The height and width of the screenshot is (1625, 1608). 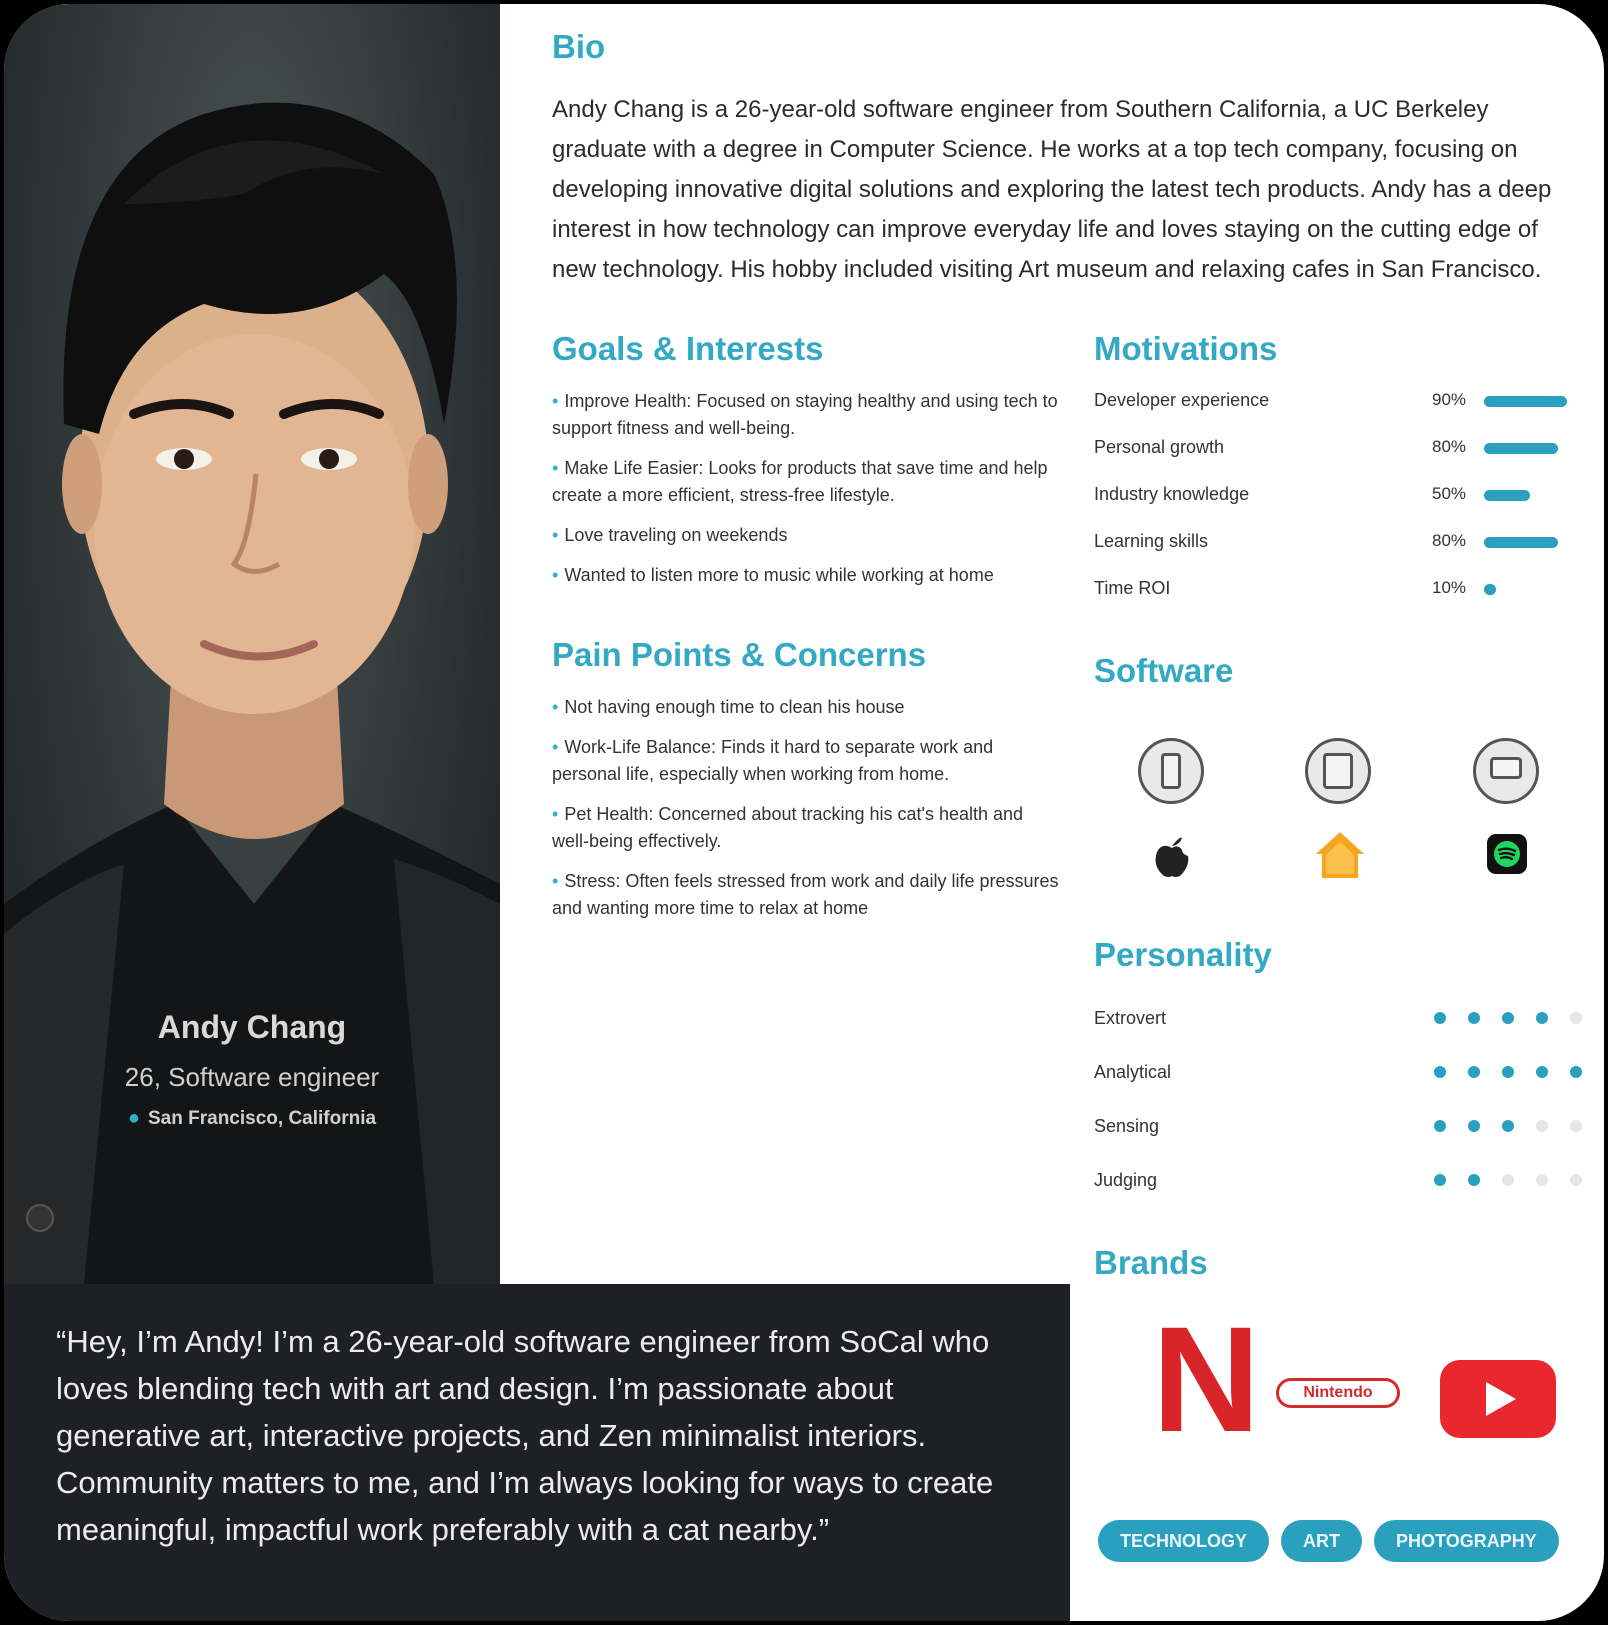 What do you see at coordinates (262, 1118) in the screenshot?
I see `persona-location-text: San Francisco, California` at bounding box center [262, 1118].